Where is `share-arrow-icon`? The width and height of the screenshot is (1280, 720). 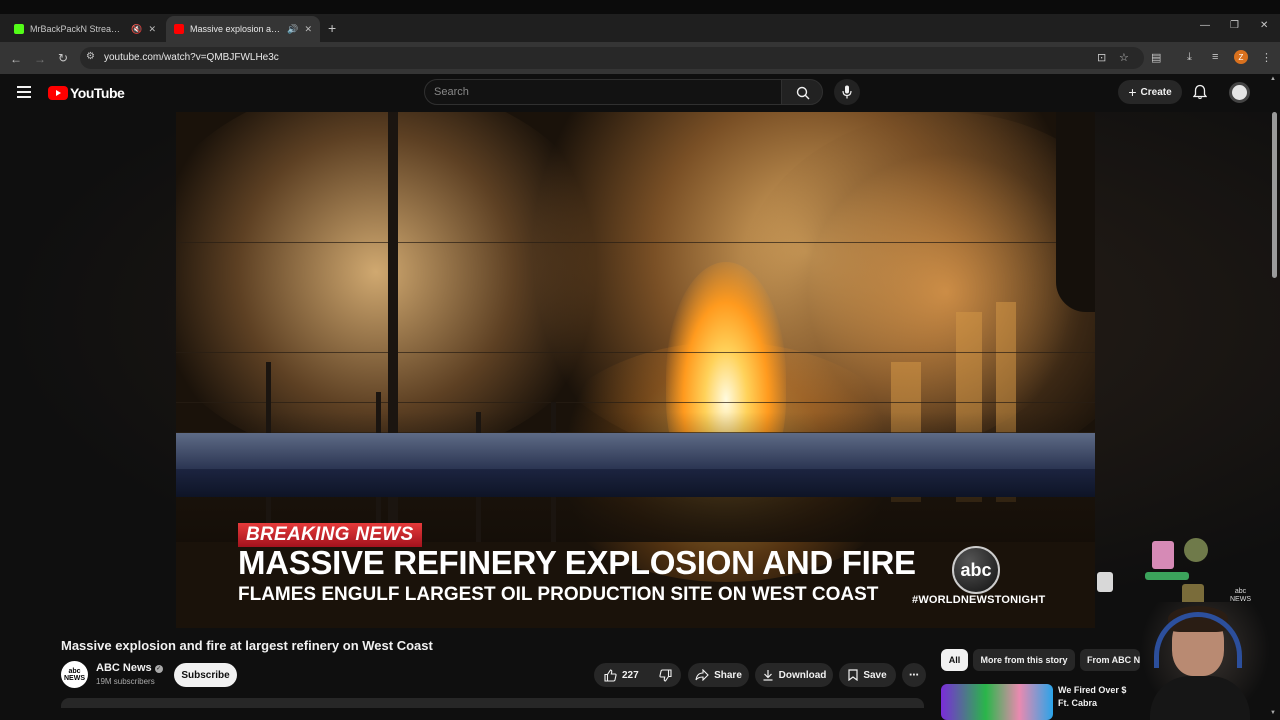
share-arrow-icon is located at coordinates (702, 675).